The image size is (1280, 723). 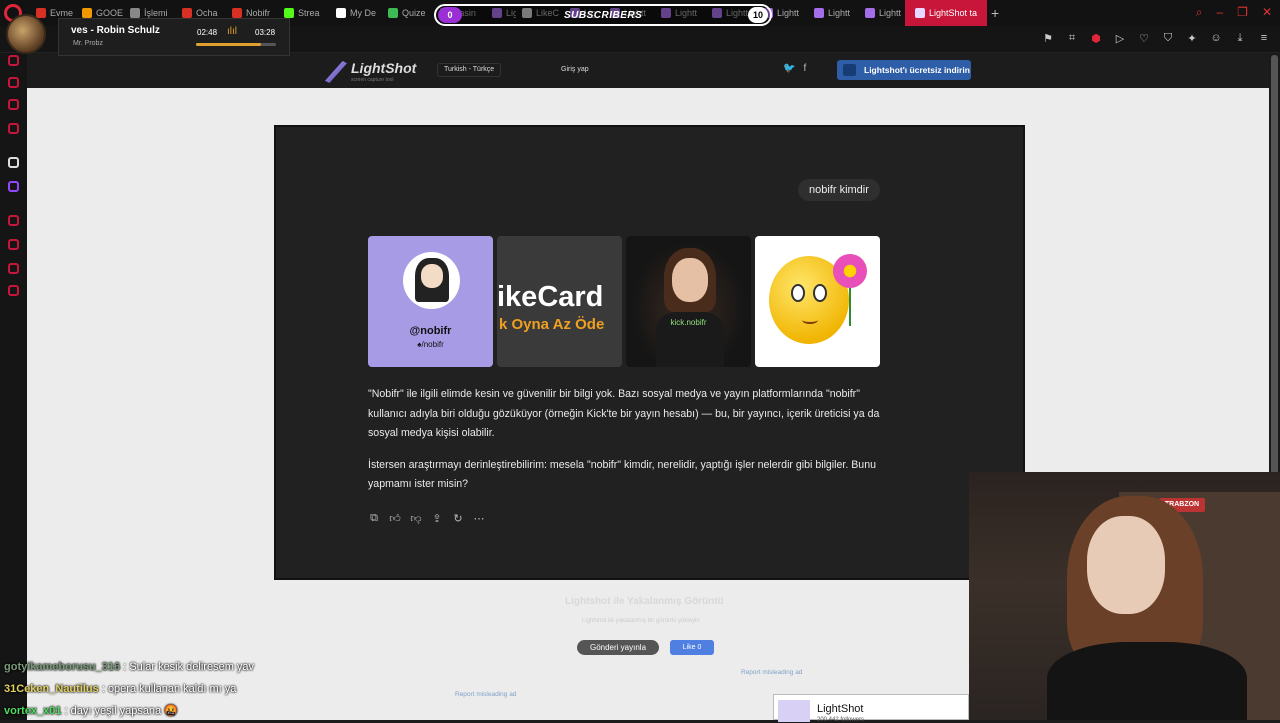 What do you see at coordinates (33, 711) in the screenshot?
I see `chat-username: vortex_x01` at bounding box center [33, 711].